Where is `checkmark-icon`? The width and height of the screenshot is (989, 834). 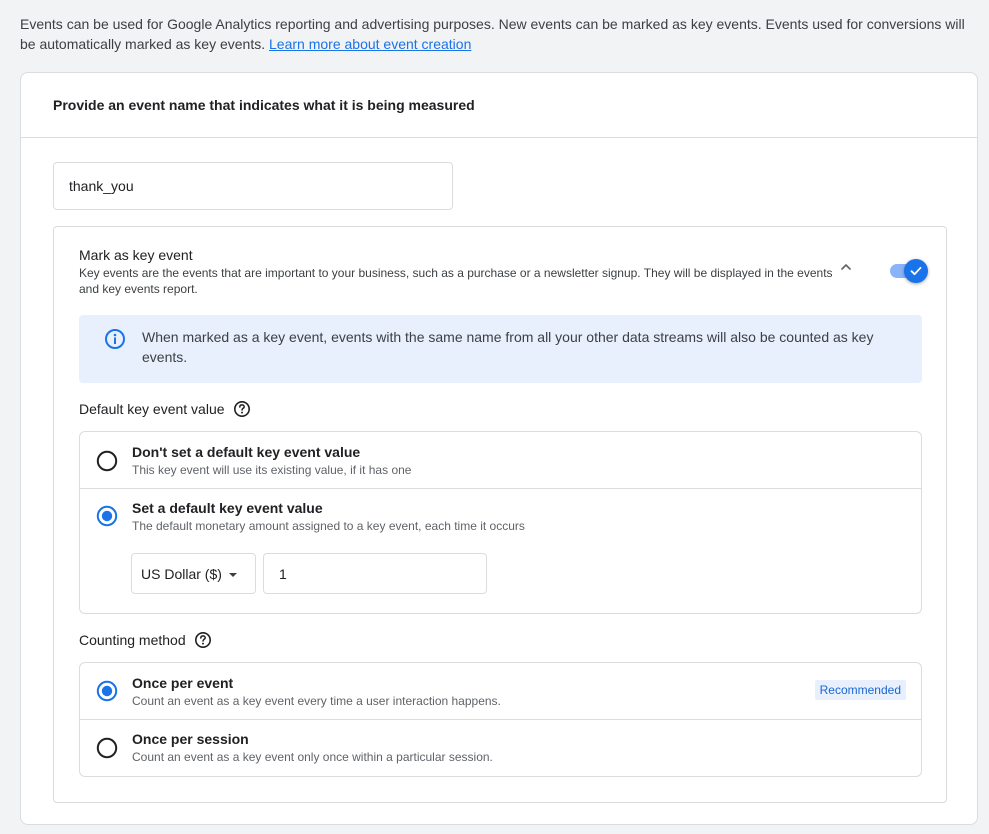
checkmark-icon is located at coordinates (916, 271).